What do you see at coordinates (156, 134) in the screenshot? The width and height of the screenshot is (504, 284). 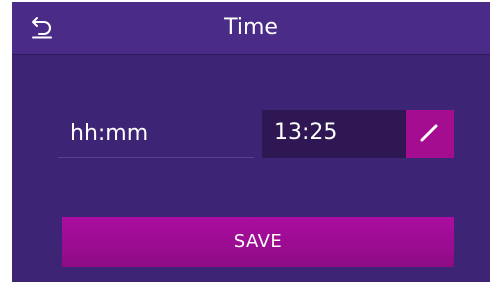 I see `time-format-label: hh:mm` at bounding box center [156, 134].